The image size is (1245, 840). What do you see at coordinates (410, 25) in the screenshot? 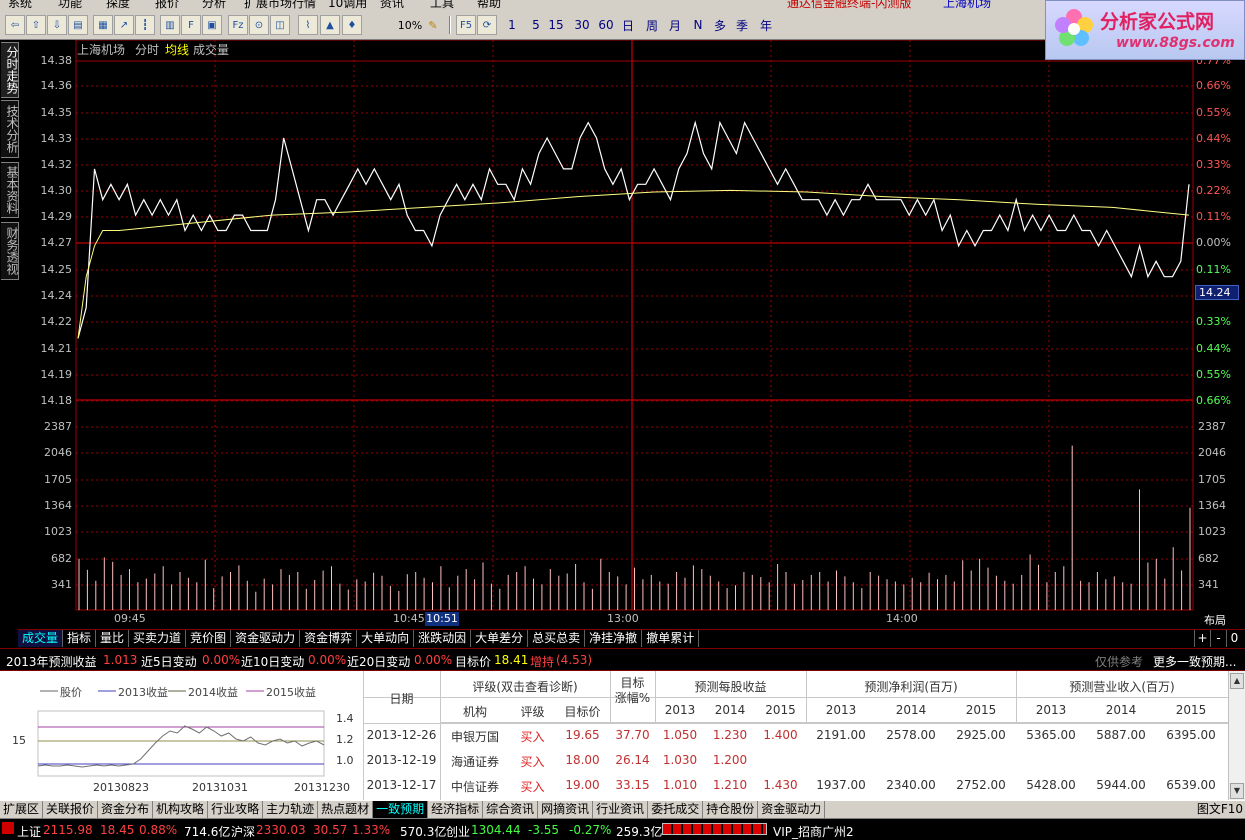
I see `percent-button: 10%` at bounding box center [410, 25].